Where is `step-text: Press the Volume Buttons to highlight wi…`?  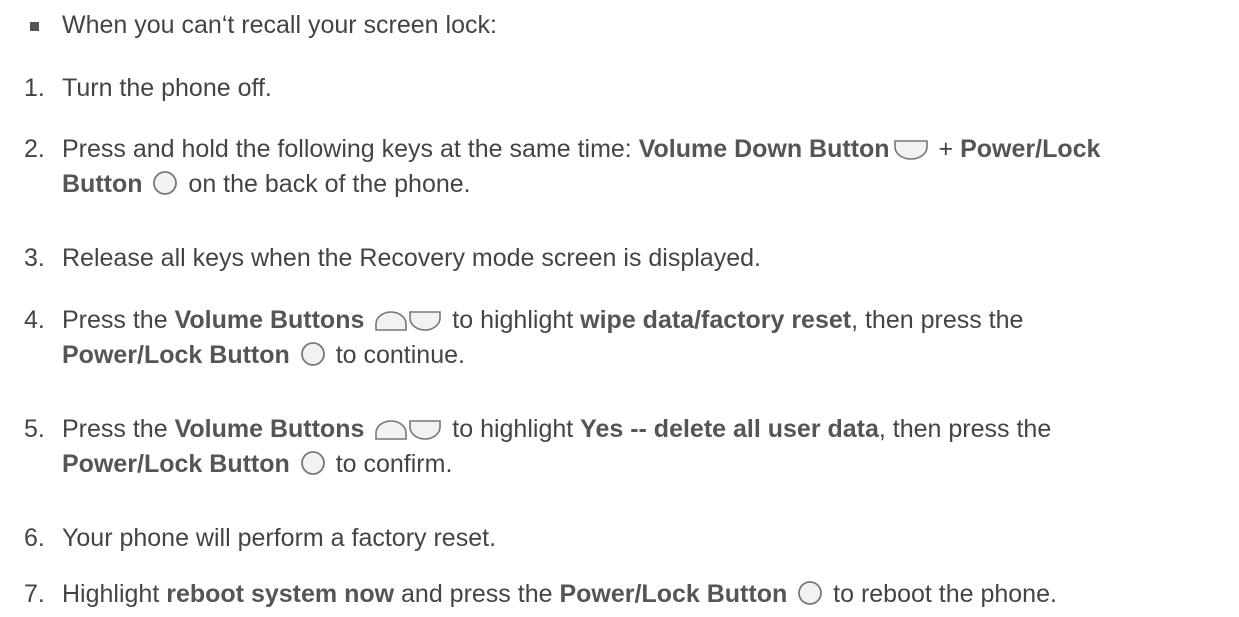
step-text: Press the Volume Buttons to highlight wi… is located at coordinates (647, 338).